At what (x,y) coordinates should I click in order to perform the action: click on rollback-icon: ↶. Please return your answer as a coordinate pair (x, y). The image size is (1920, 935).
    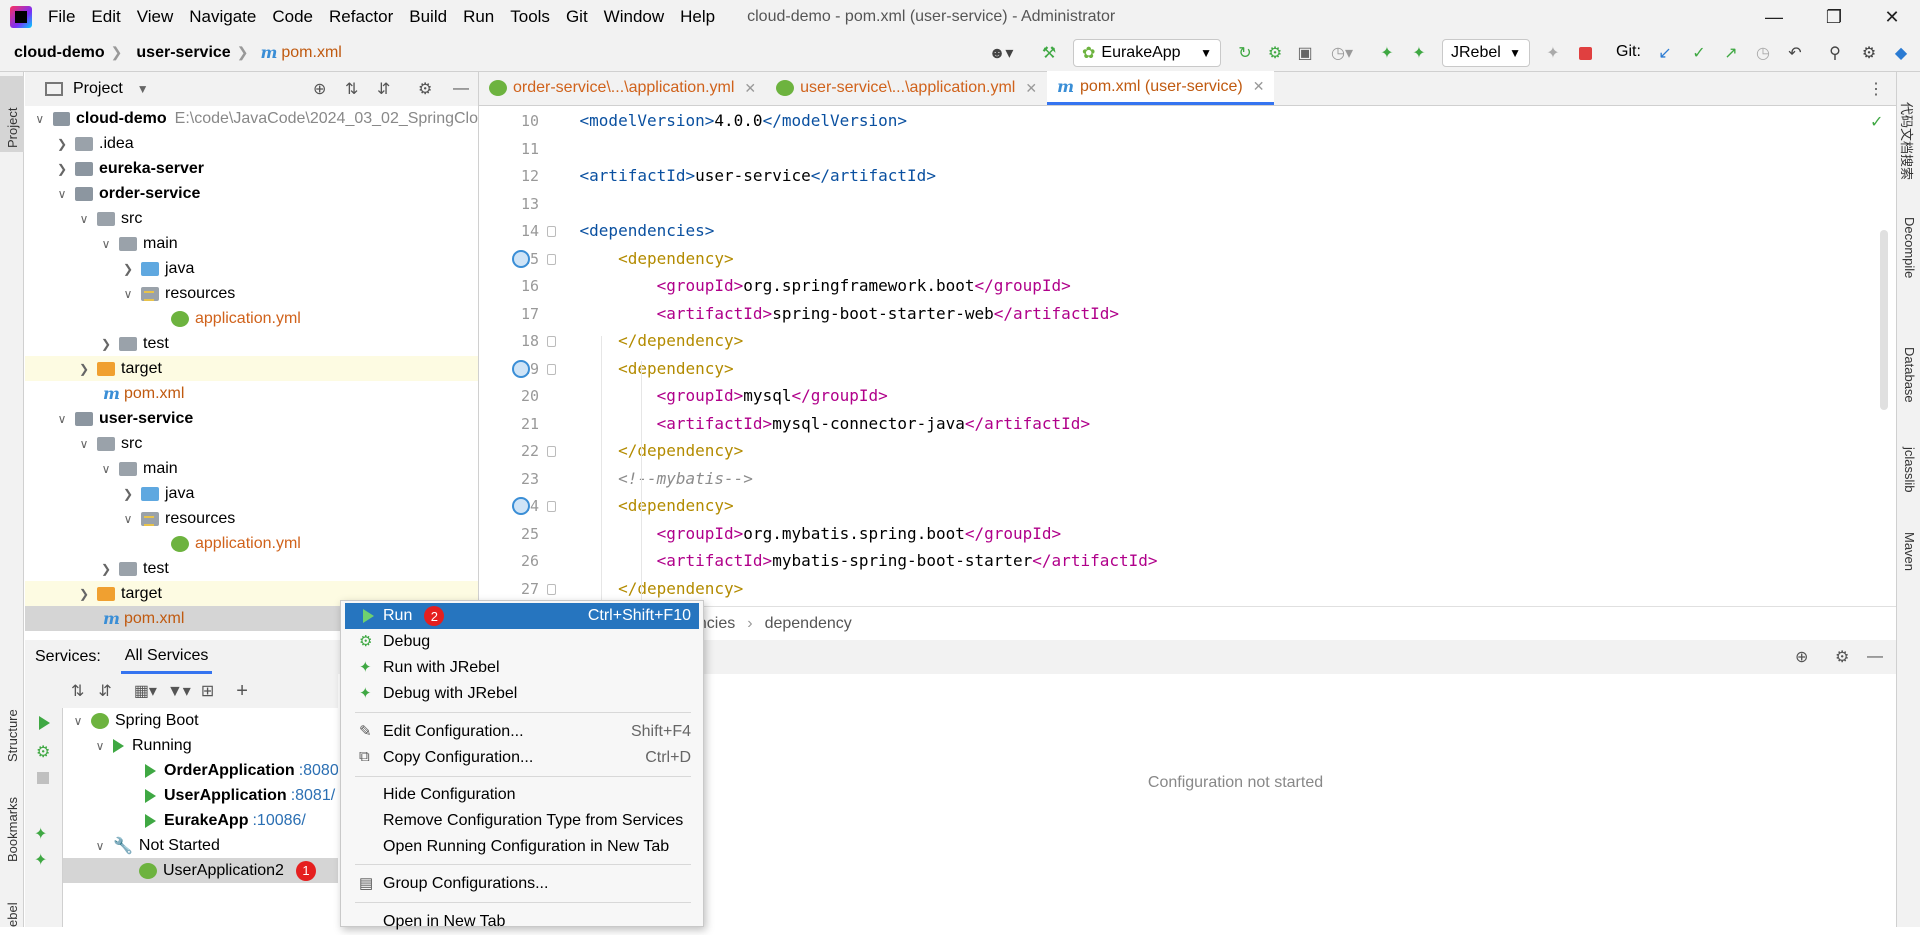
    Looking at the image, I should click on (1795, 53).